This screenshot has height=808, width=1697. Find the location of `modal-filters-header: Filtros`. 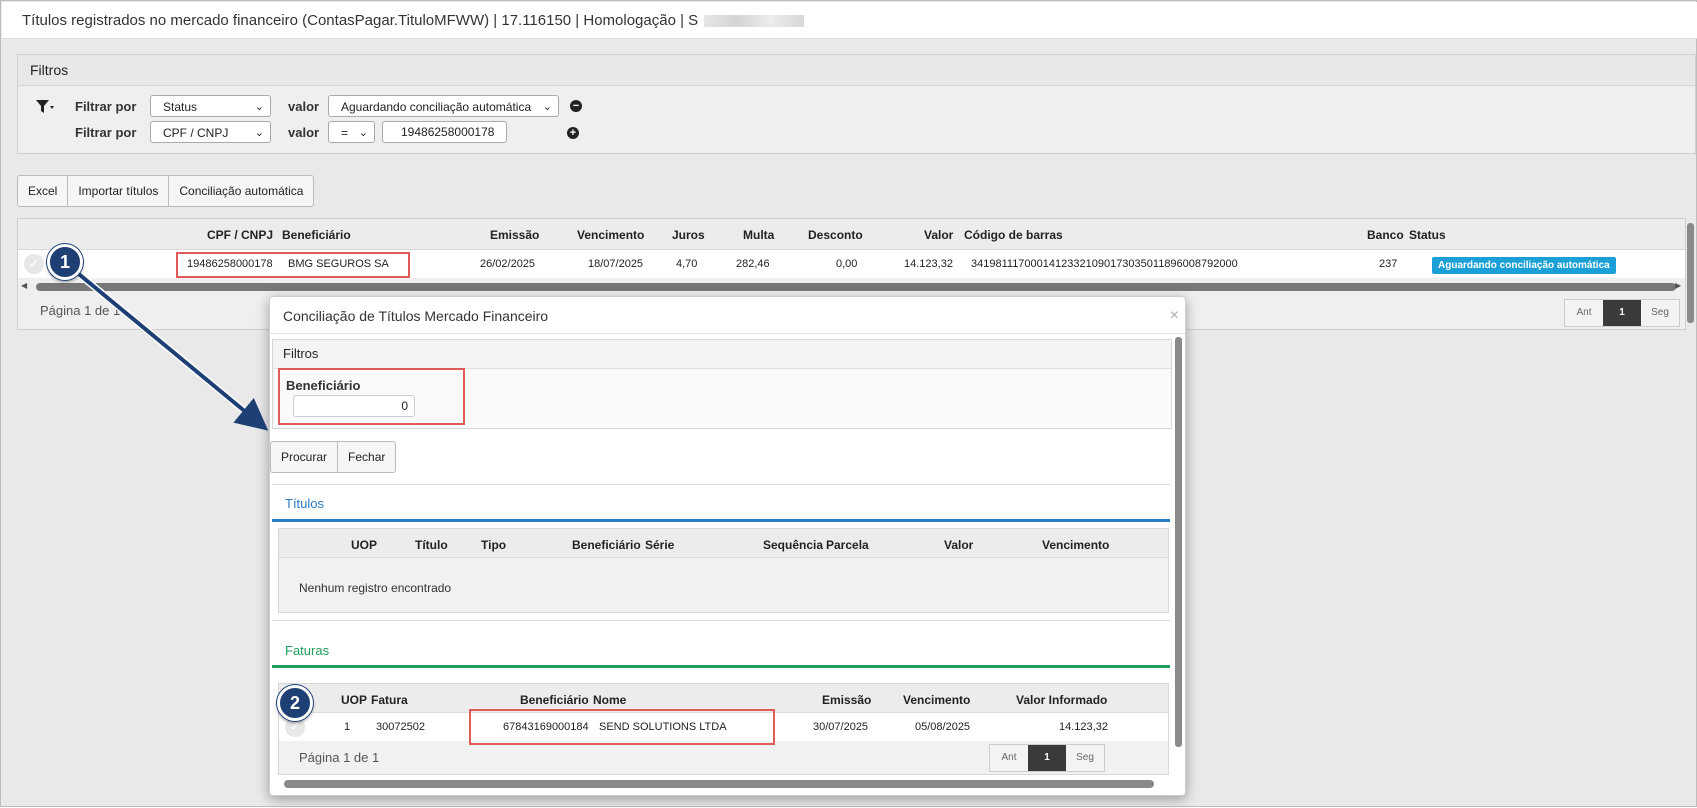

modal-filters-header: Filtros is located at coordinates (722, 354).